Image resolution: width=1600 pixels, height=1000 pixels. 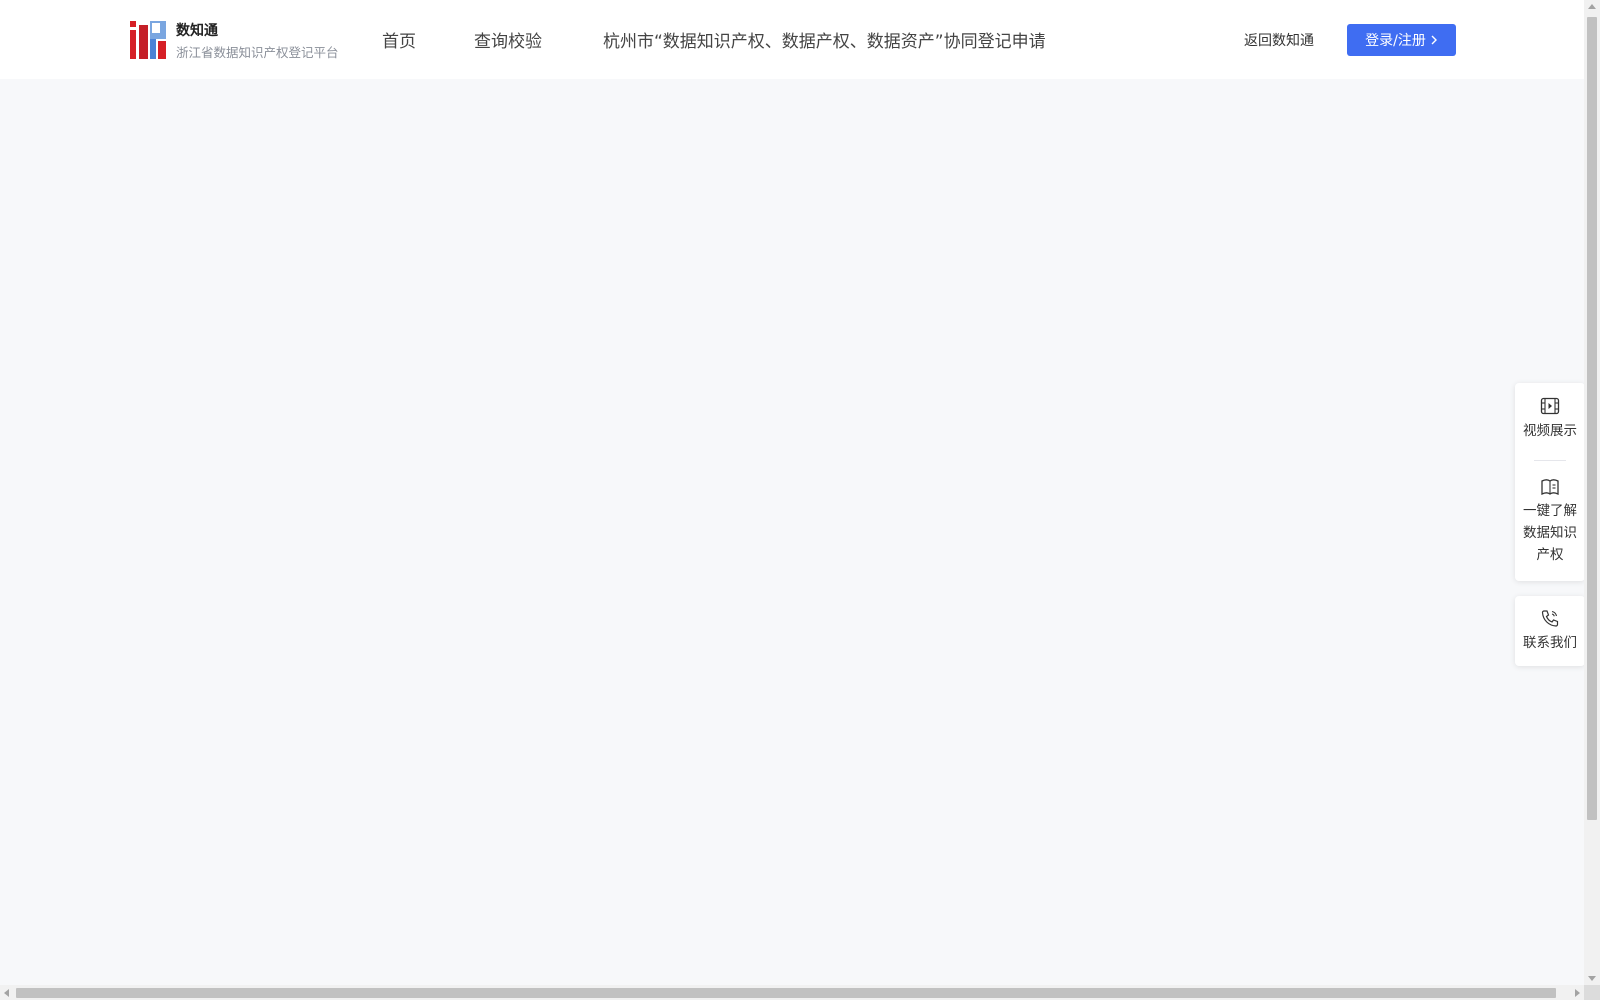 What do you see at coordinates (508, 39) in the screenshot?
I see `nav-query-verify: 查询校验` at bounding box center [508, 39].